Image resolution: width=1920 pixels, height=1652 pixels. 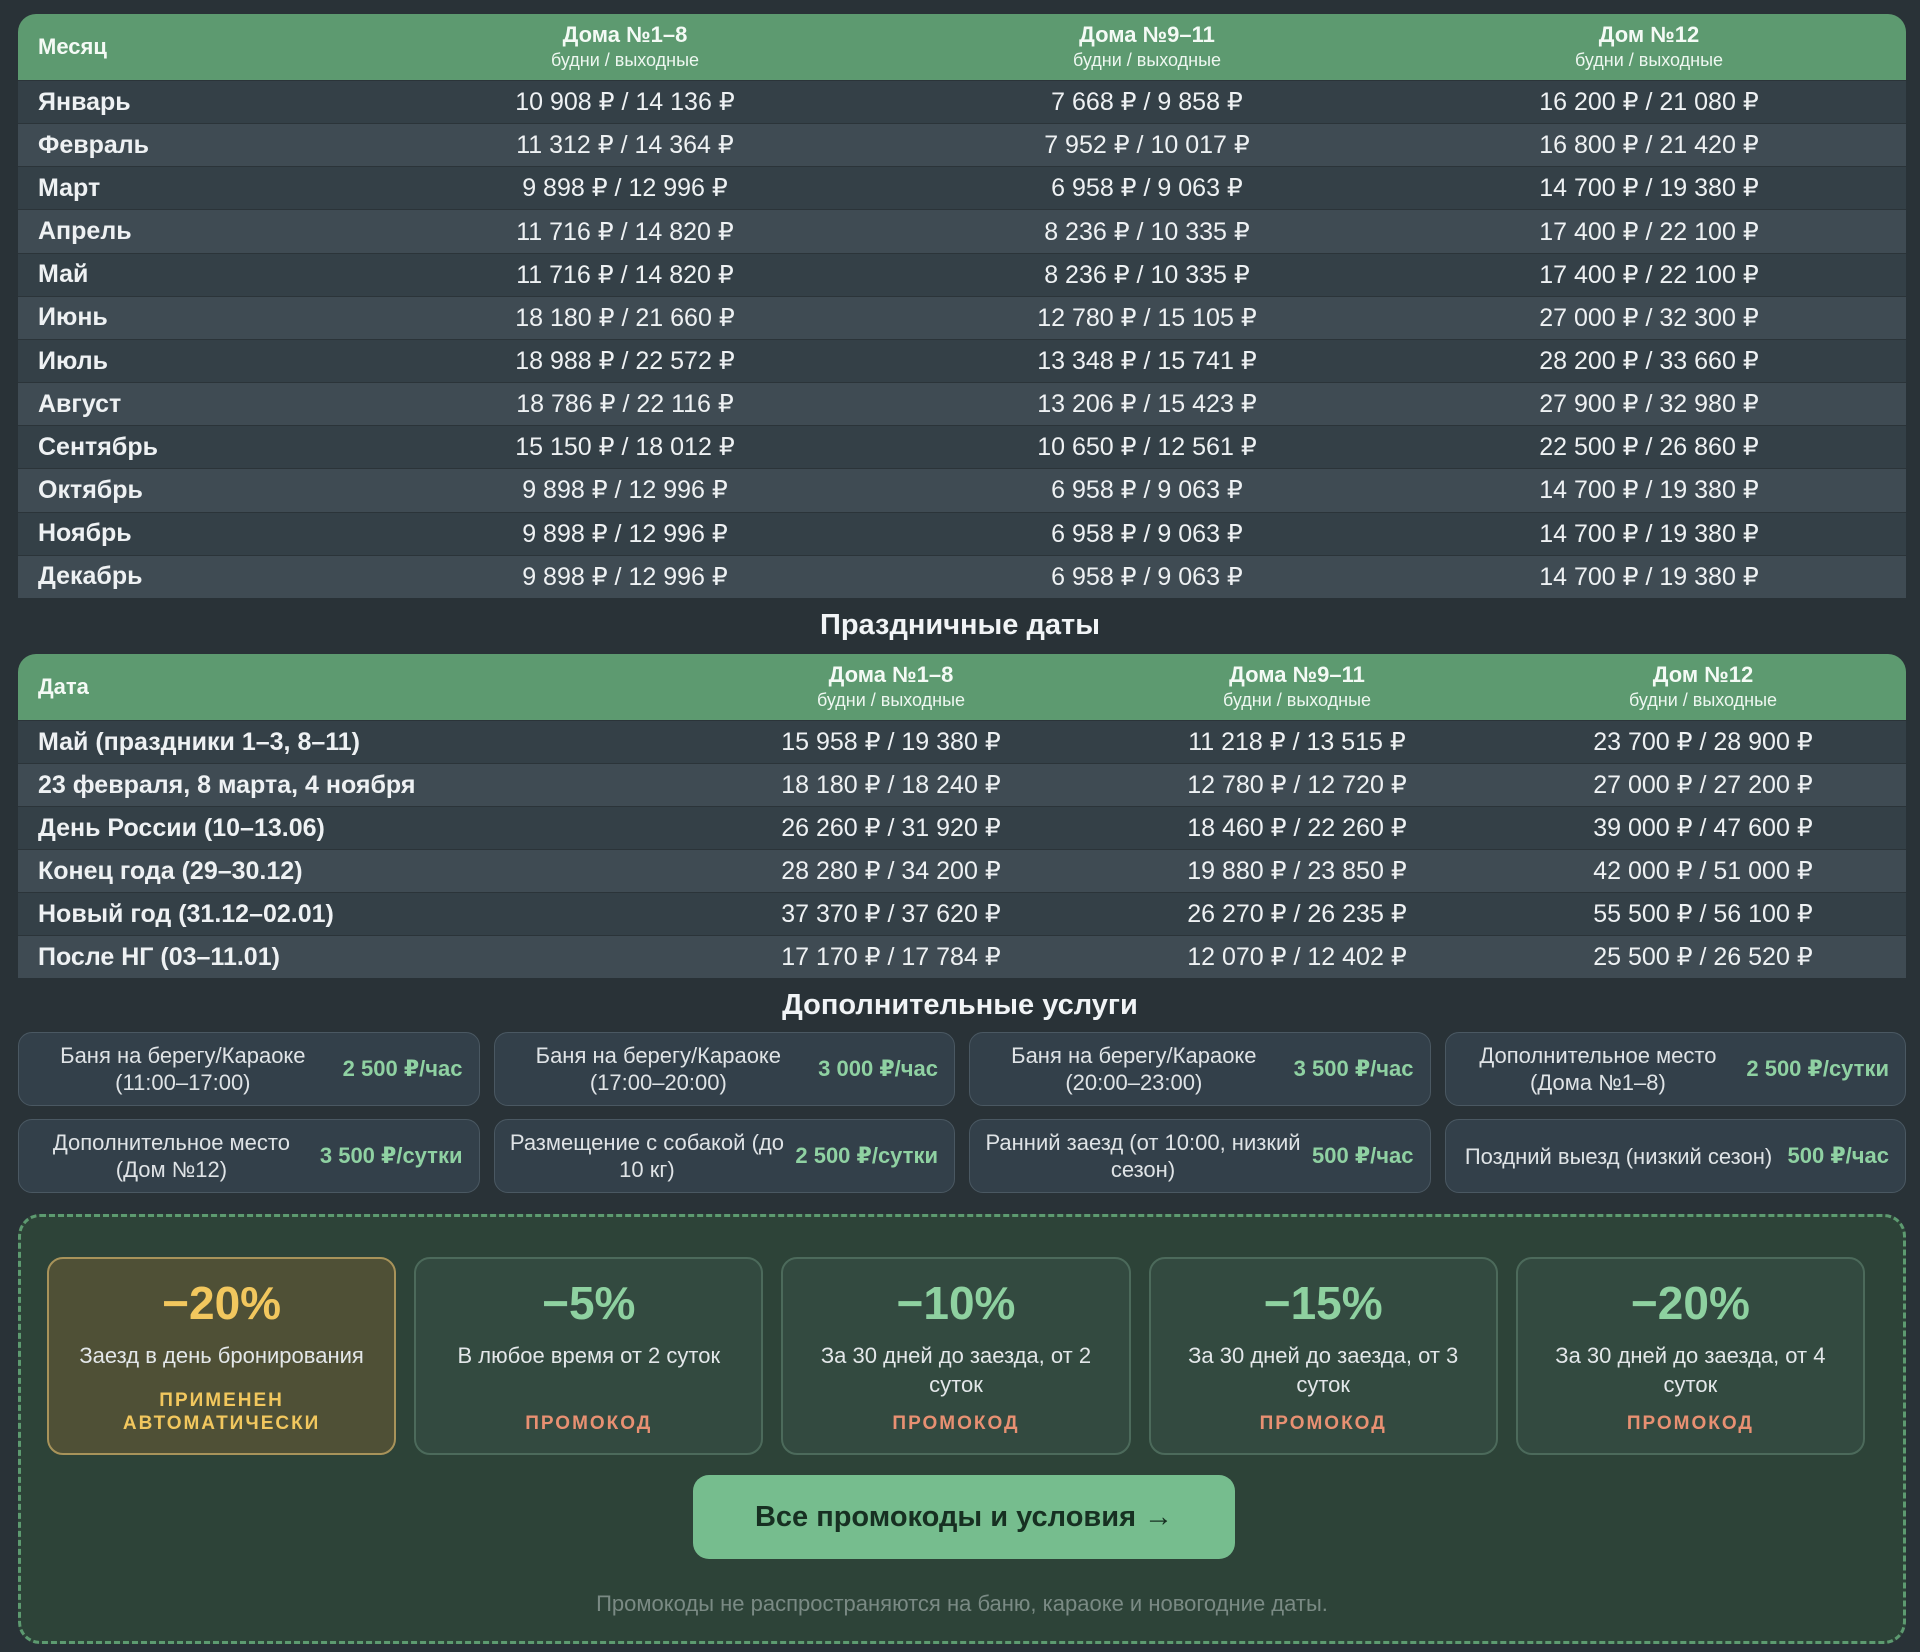 What do you see at coordinates (964, 1517) in the screenshot?
I see `all-promocodes-button: Все промокоды и условия →` at bounding box center [964, 1517].